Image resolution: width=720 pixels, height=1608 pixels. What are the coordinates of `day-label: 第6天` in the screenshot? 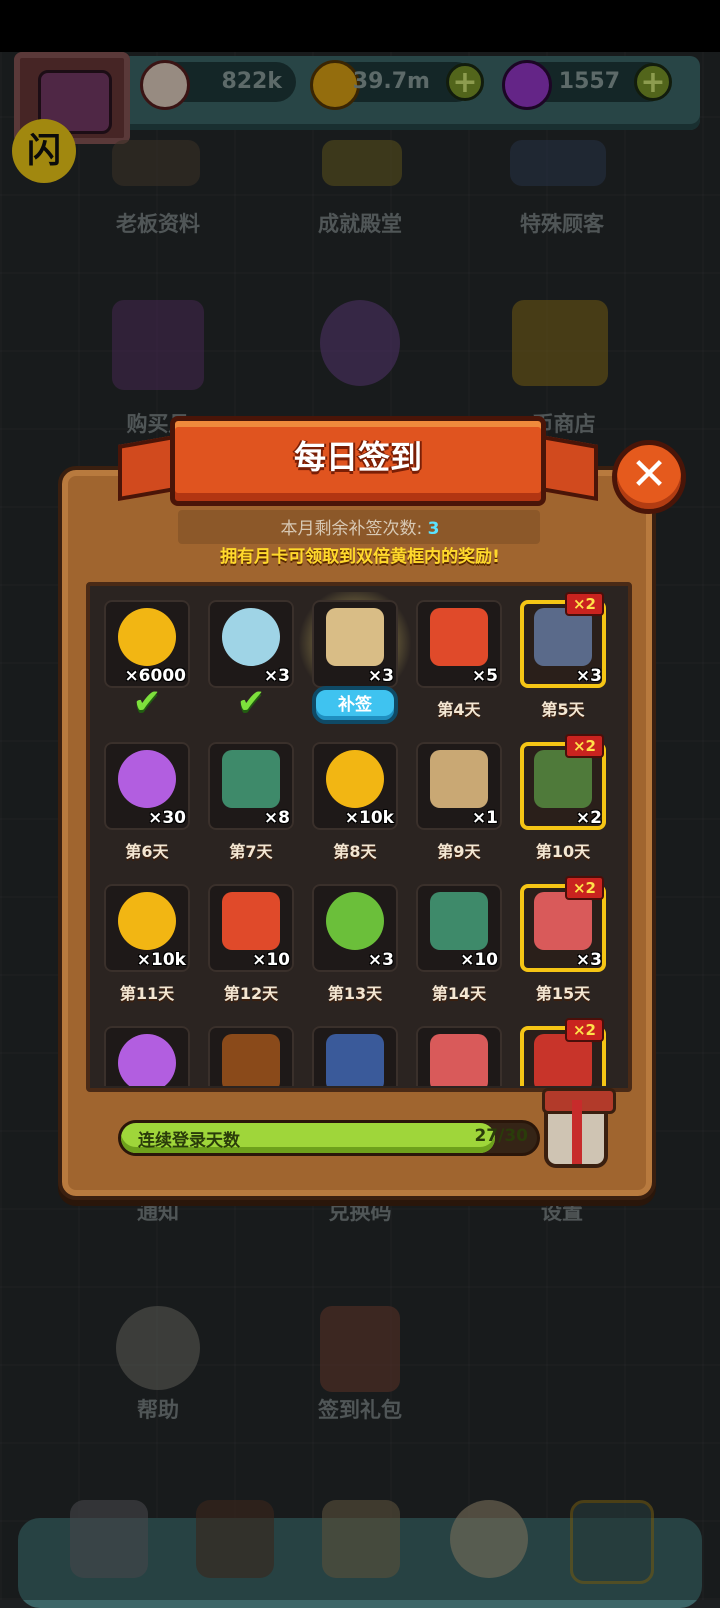 It's located at (147, 851).